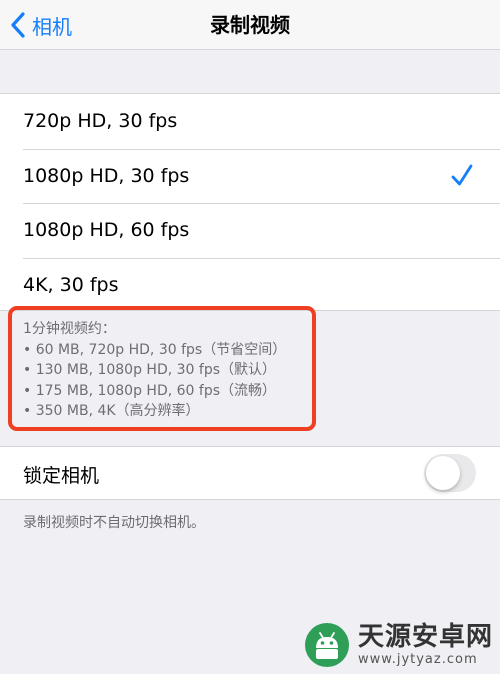 Image resolution: width=500 pixels, height=674 pixels. I want to click on site-watermark: 天源安卓网 www.jytyaz.com, so click(398, 645).